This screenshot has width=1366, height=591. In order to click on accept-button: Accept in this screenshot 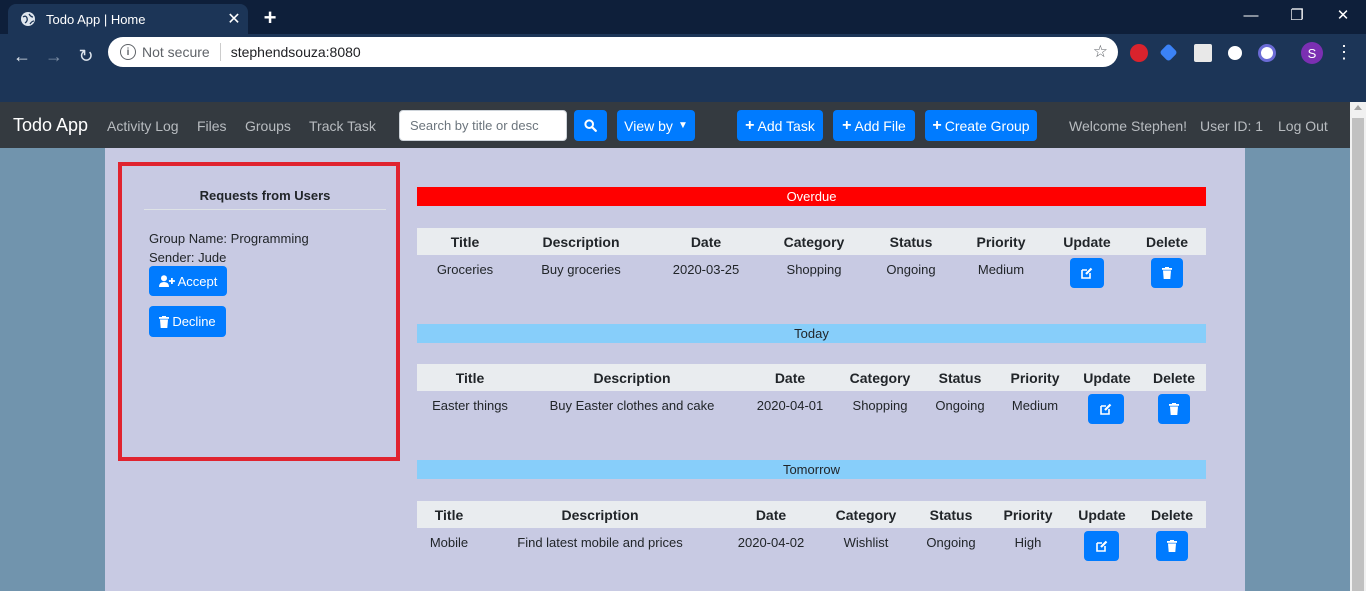, I will do `click(188, 281)`.